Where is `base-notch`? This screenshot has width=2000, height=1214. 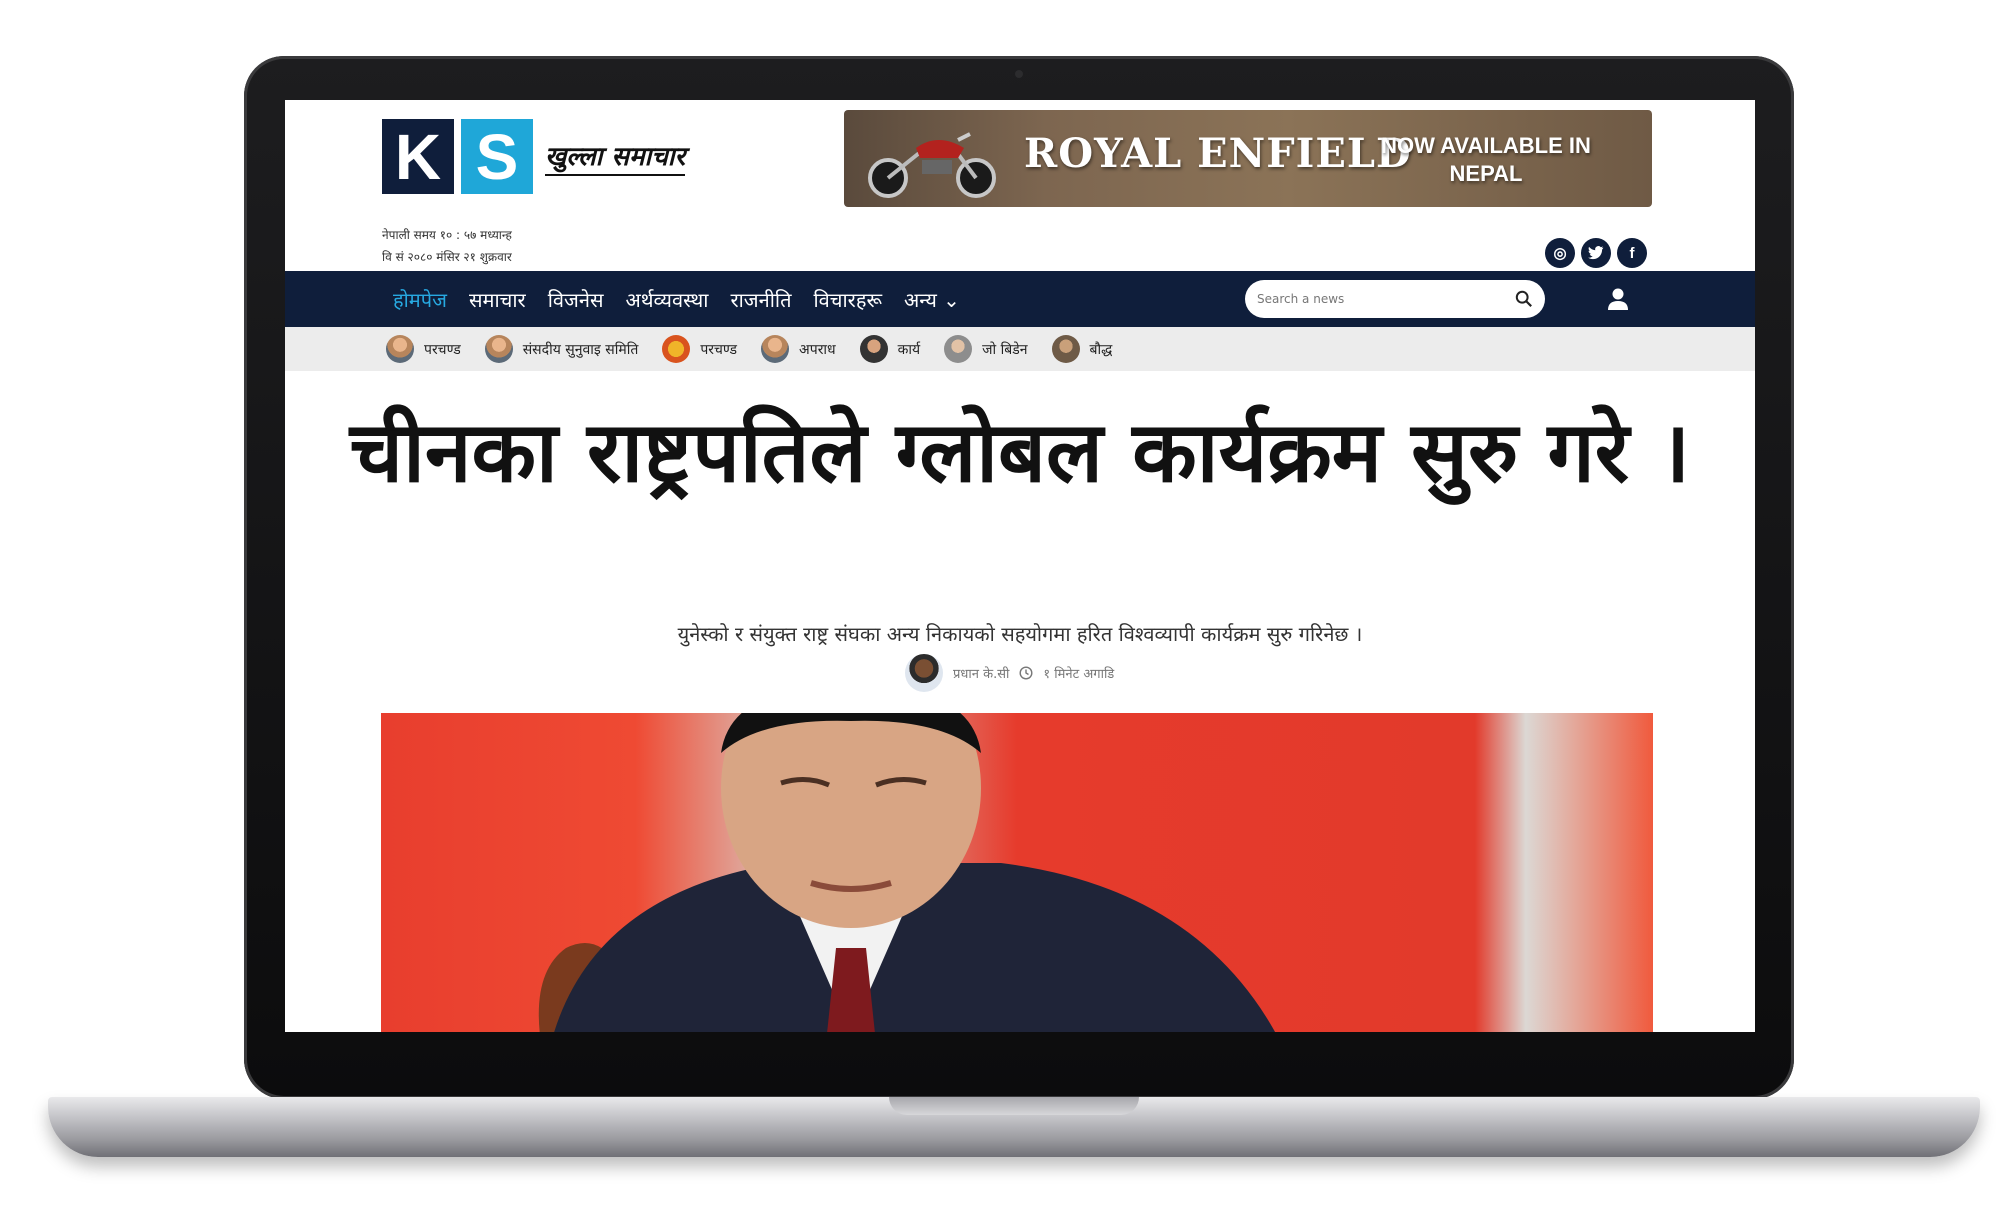 base-notch is located at coordinates (1014, 1106).